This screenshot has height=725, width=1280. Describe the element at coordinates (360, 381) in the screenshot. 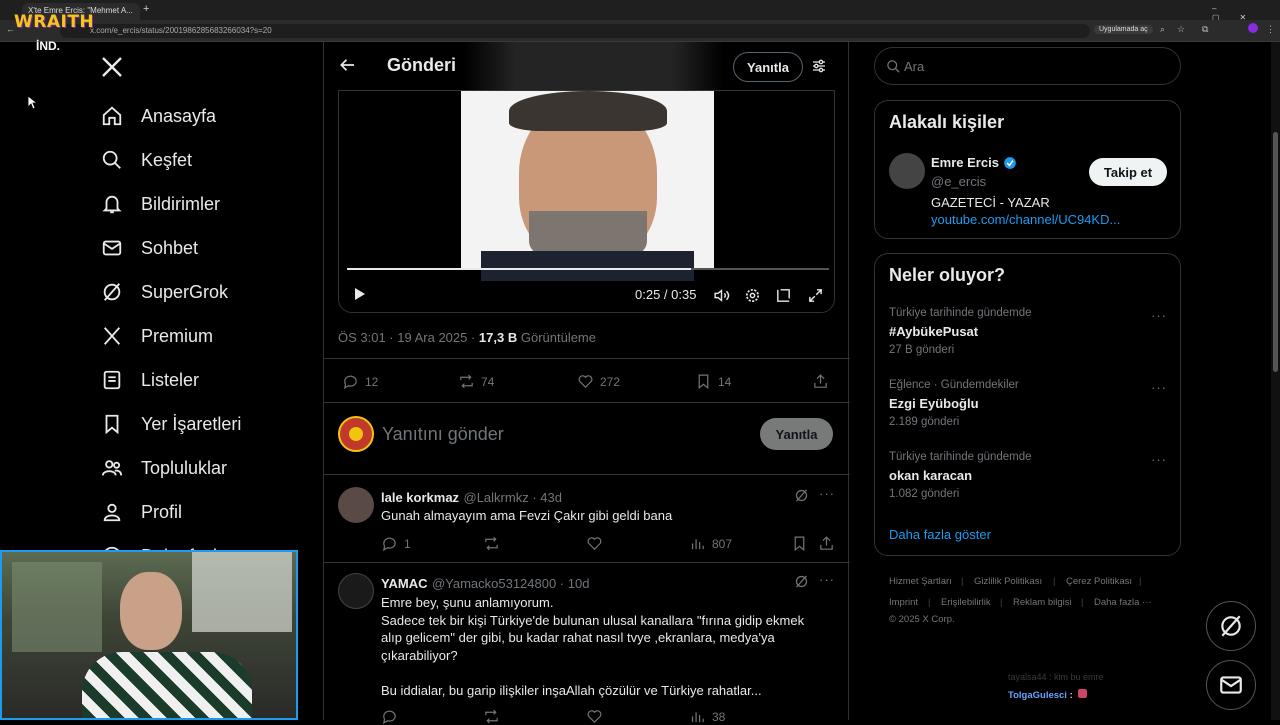

I see `reply-action: 12` at that location.